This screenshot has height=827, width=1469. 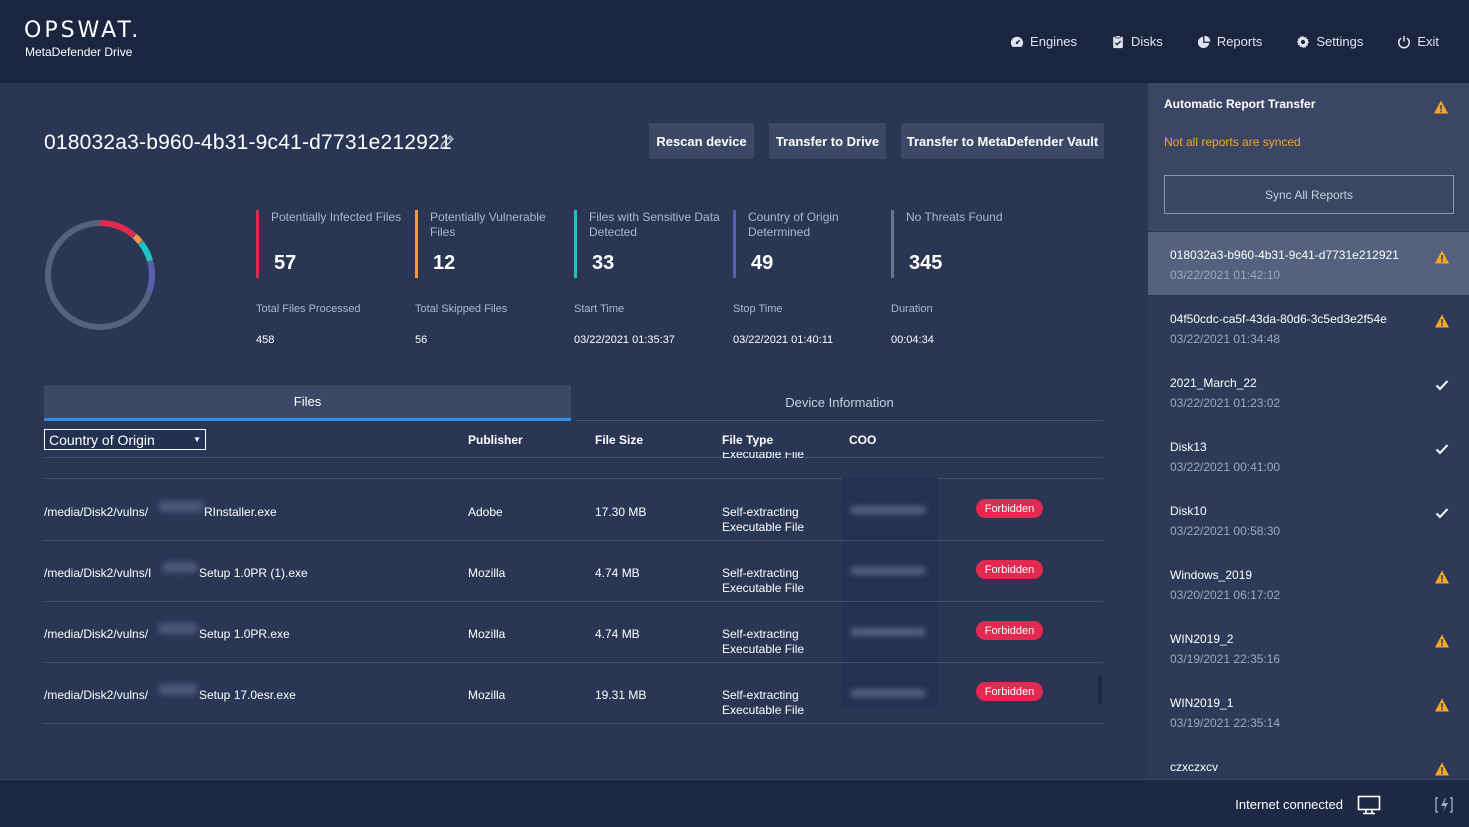 I want to click on stat-infected: Potentially Infected Files 57, so click(x=331, y=244).